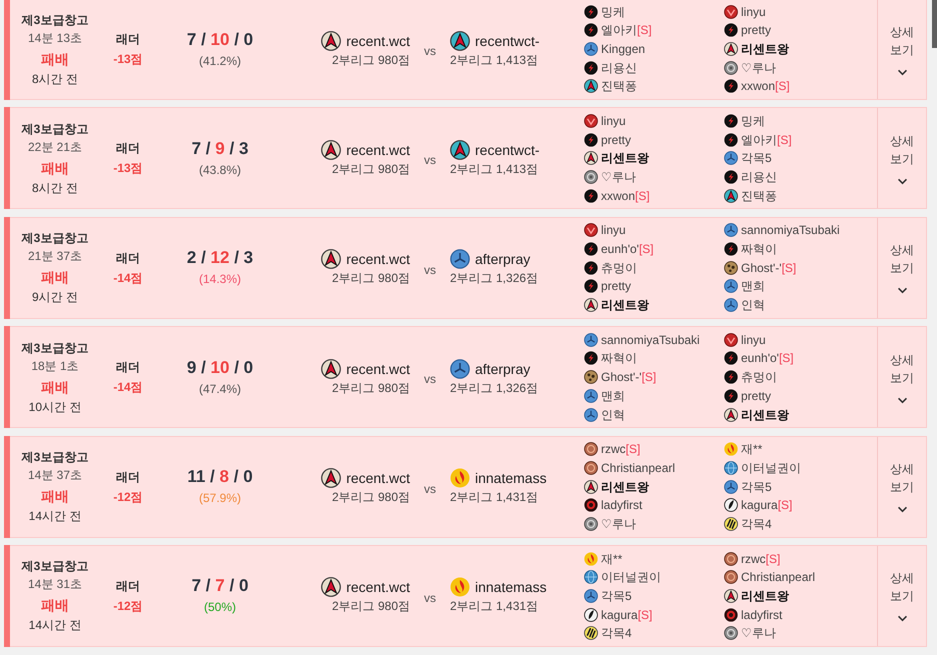  I want to click on globe-emblem-icon, so click(591, 577).